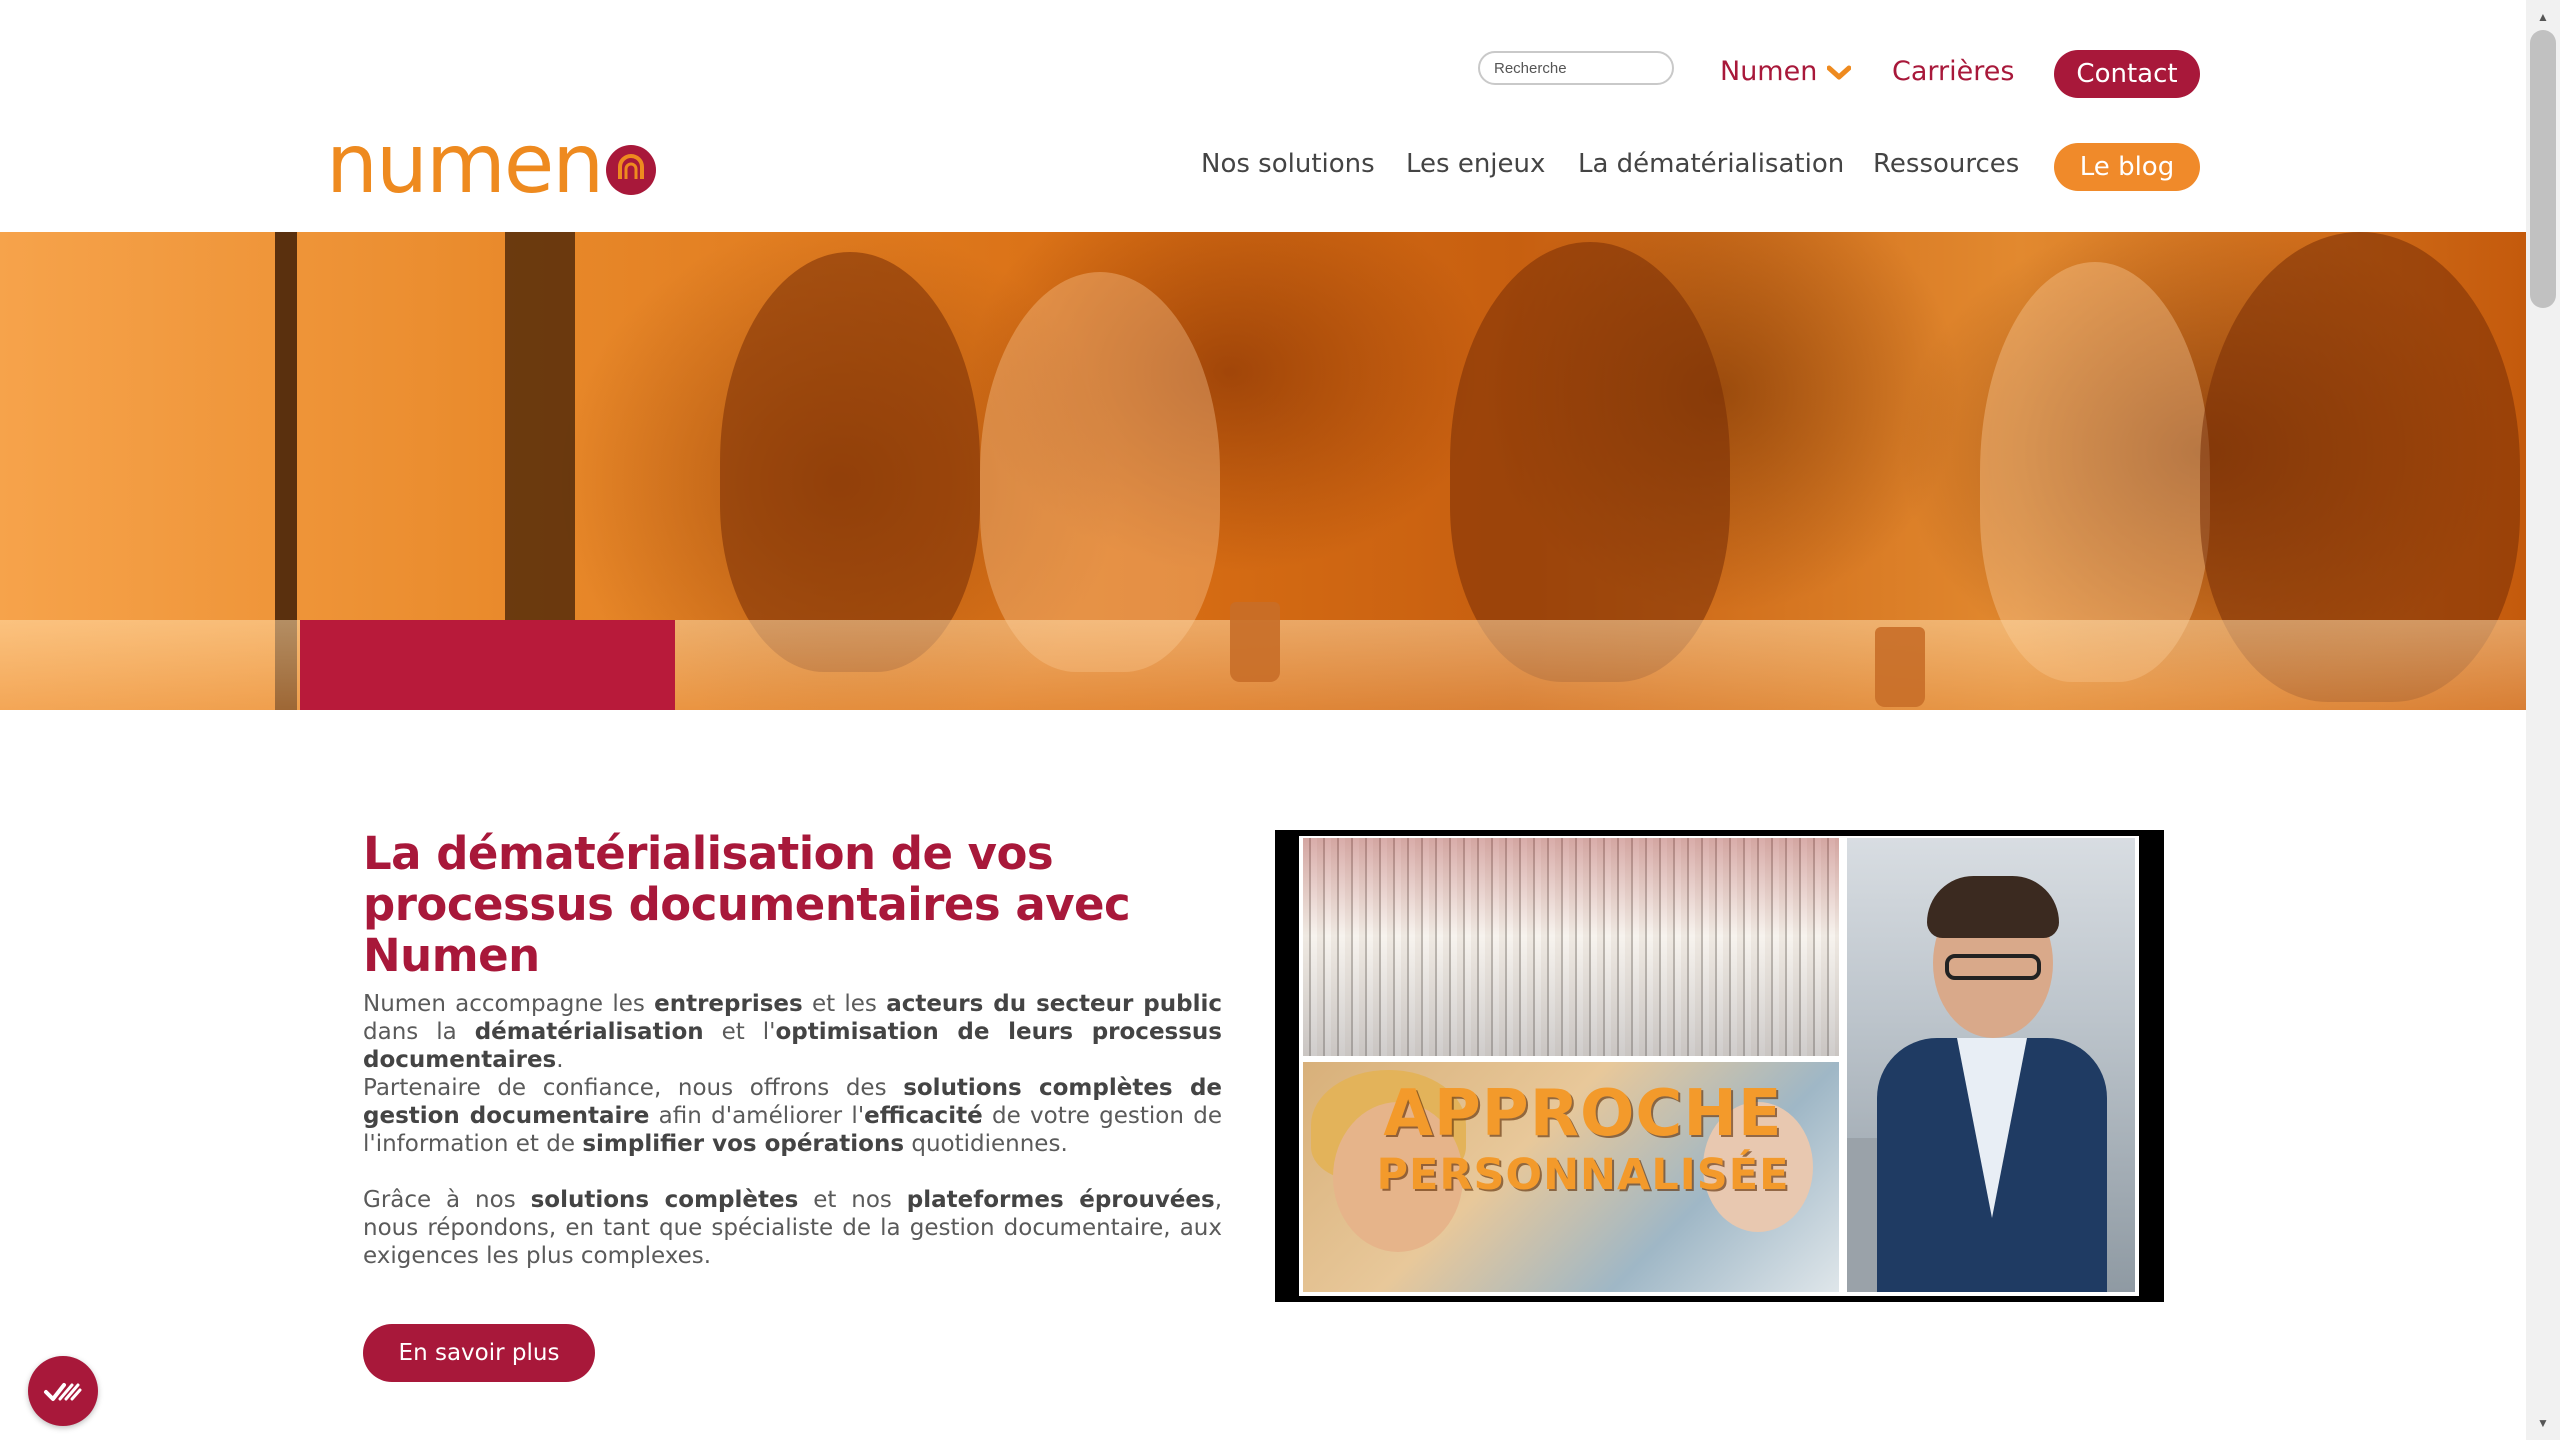 The width and height of the screenshot is (2560, 1440). I want to click on careers-link: Carrières, so click(1953, 72).